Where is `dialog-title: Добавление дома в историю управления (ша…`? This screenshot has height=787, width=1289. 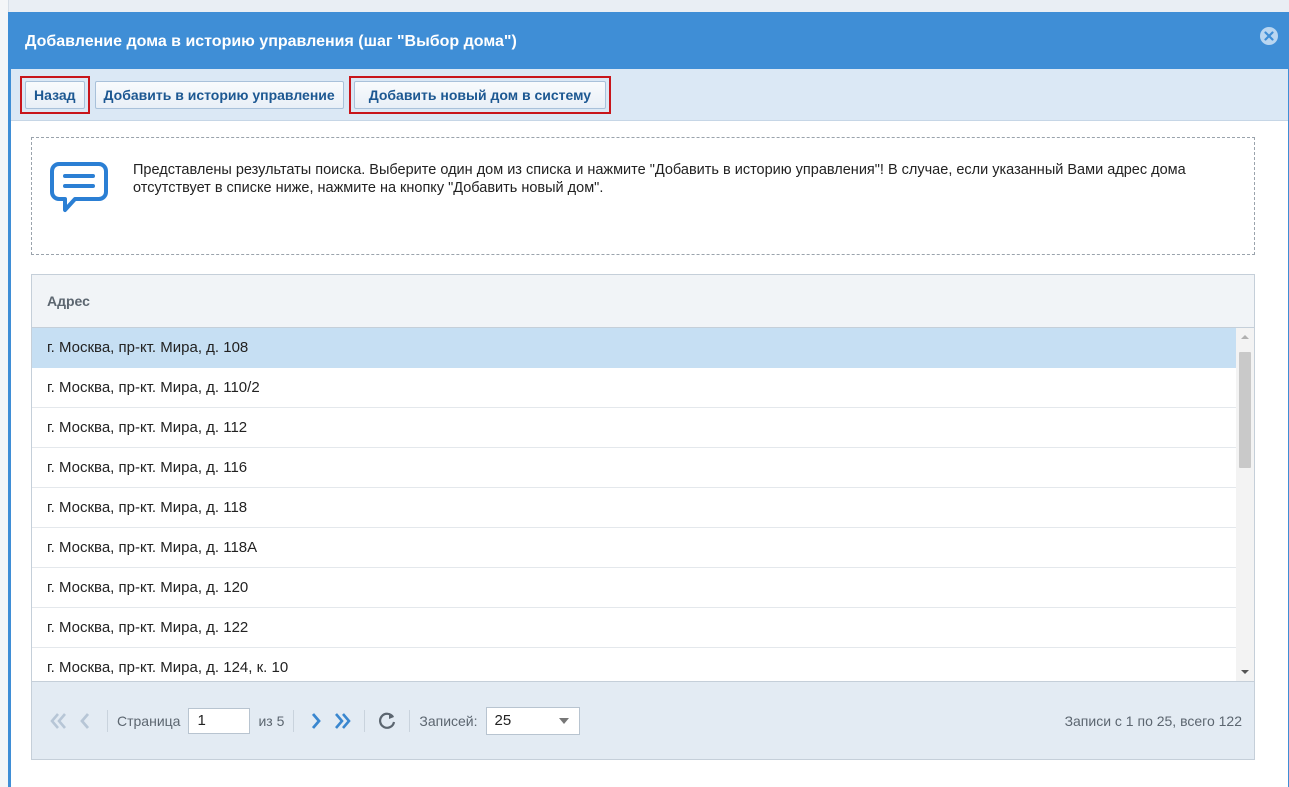
dialog-title: Добавление дома в историю управления (ша… is located at coordinates (271, 41).